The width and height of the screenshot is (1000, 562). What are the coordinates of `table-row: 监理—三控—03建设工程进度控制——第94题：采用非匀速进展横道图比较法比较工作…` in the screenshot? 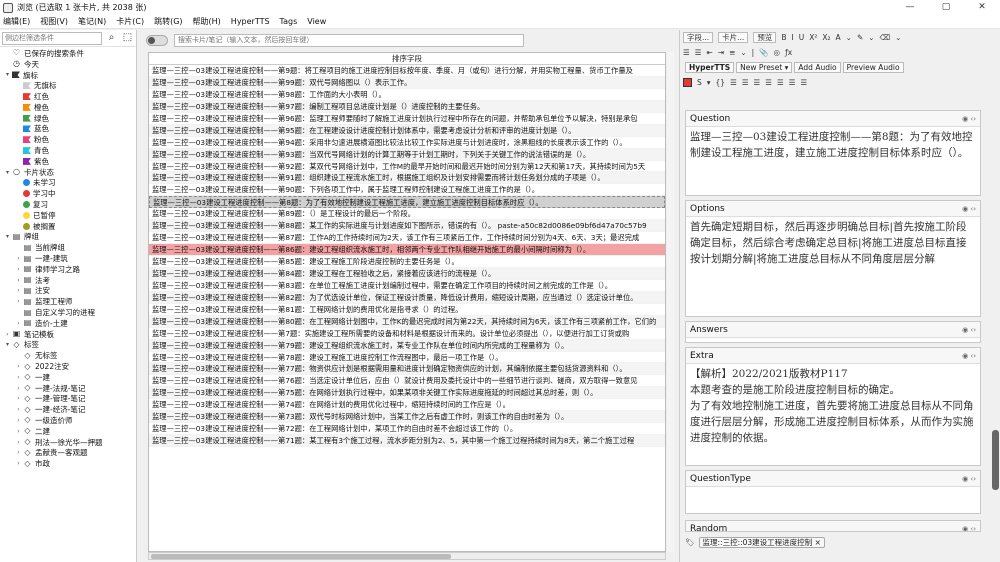 It's located at (407, 143).